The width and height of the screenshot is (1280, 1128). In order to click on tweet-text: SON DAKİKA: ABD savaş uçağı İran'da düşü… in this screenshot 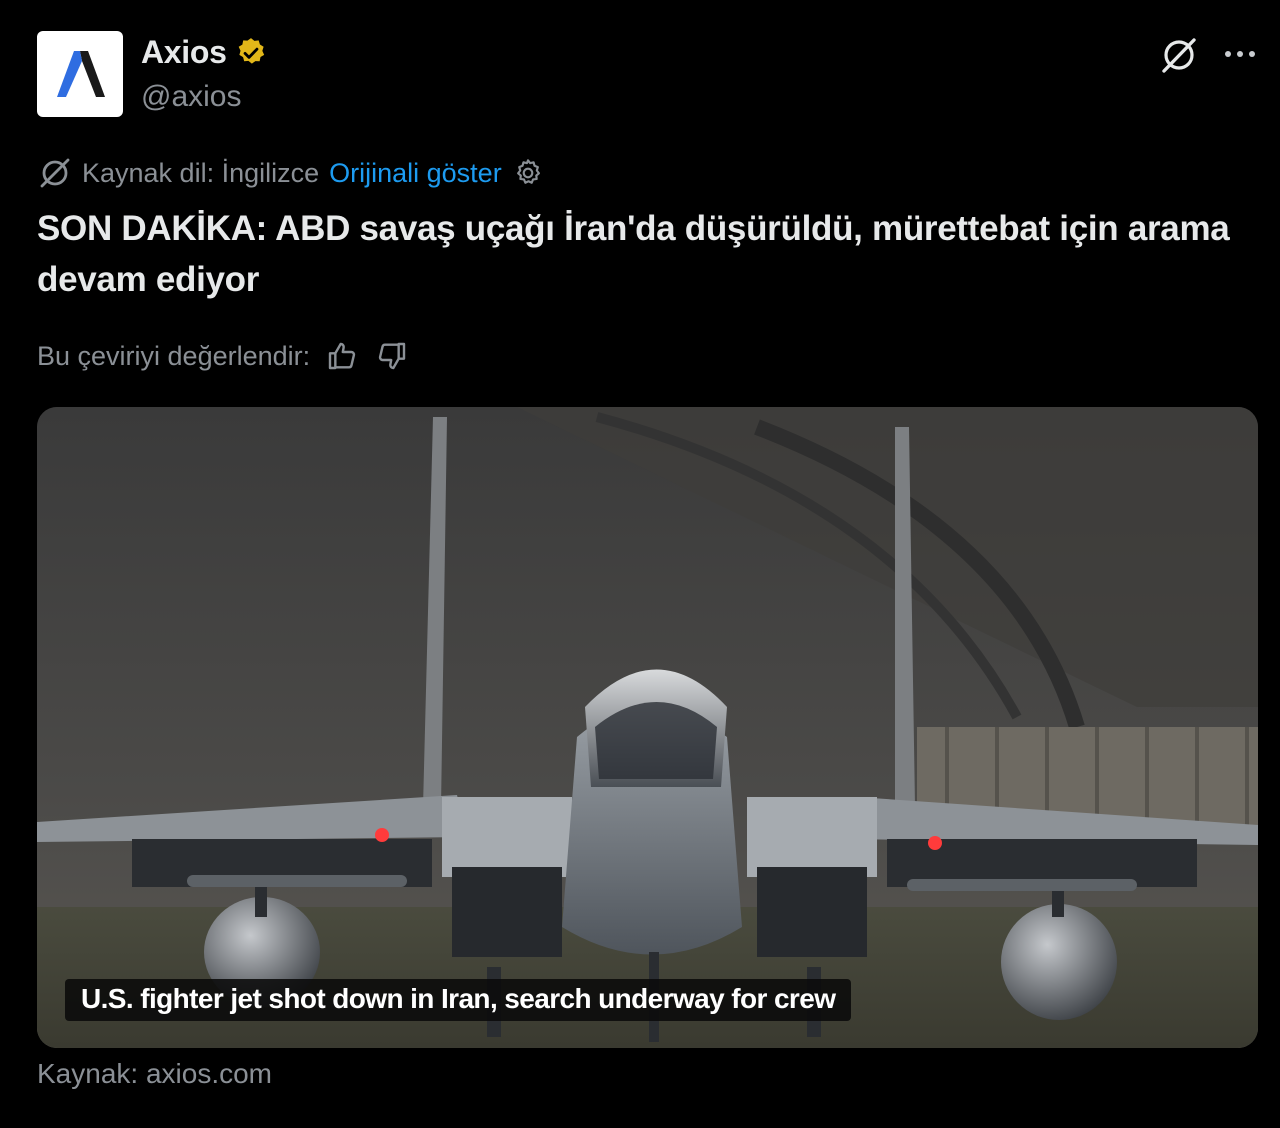, I will do `click(633, 254)`.